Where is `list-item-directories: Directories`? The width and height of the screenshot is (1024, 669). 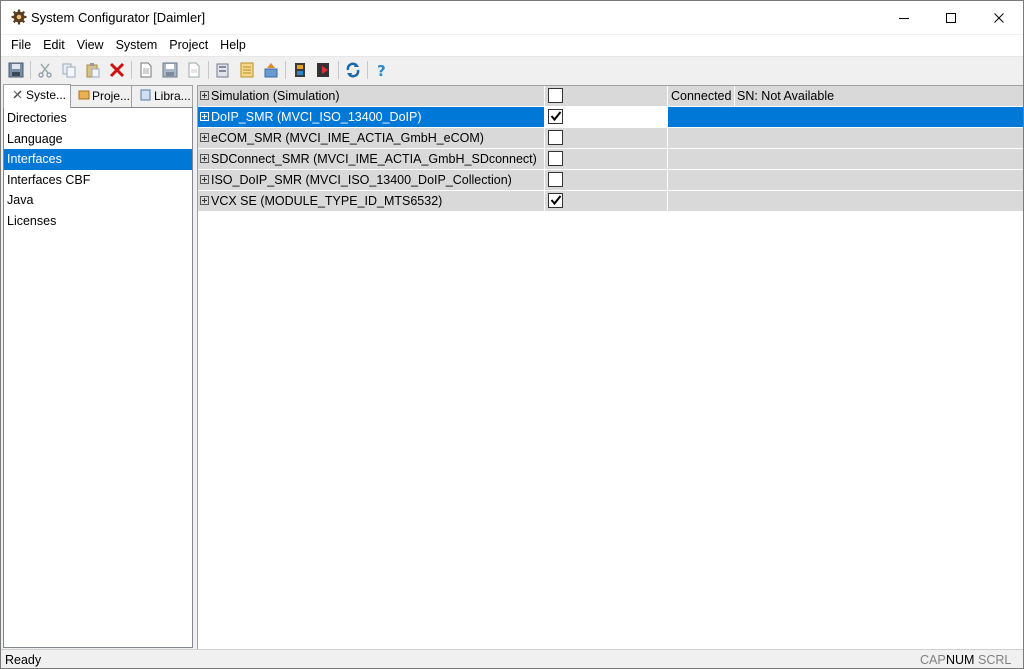 list-item-directories: Directories is located at coordinates (98, 118).